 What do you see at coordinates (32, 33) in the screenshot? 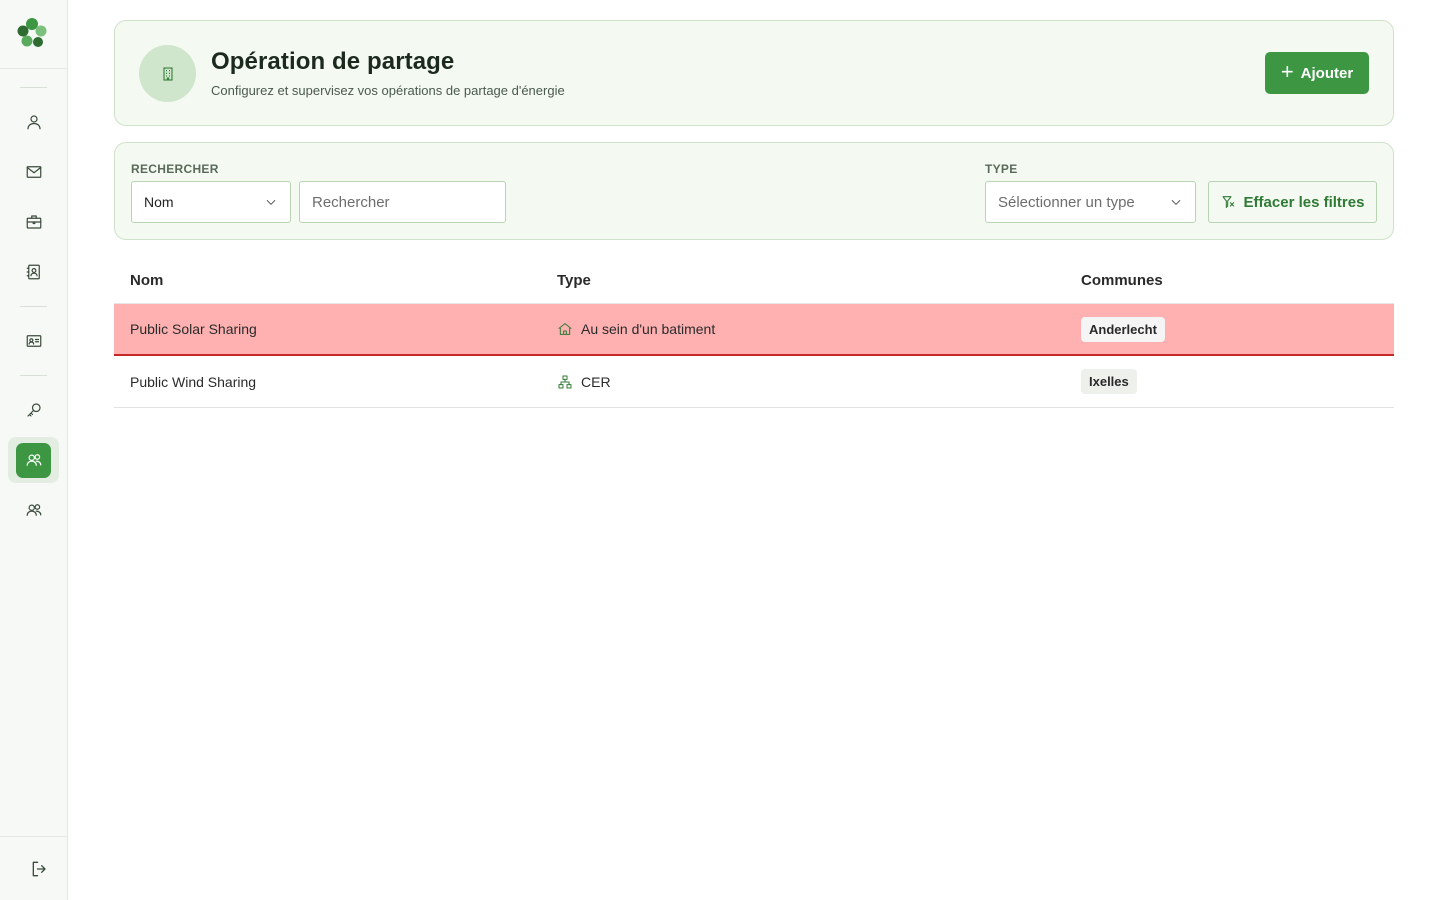
I see `app-logo-icon` at bounding box center [32, 33].